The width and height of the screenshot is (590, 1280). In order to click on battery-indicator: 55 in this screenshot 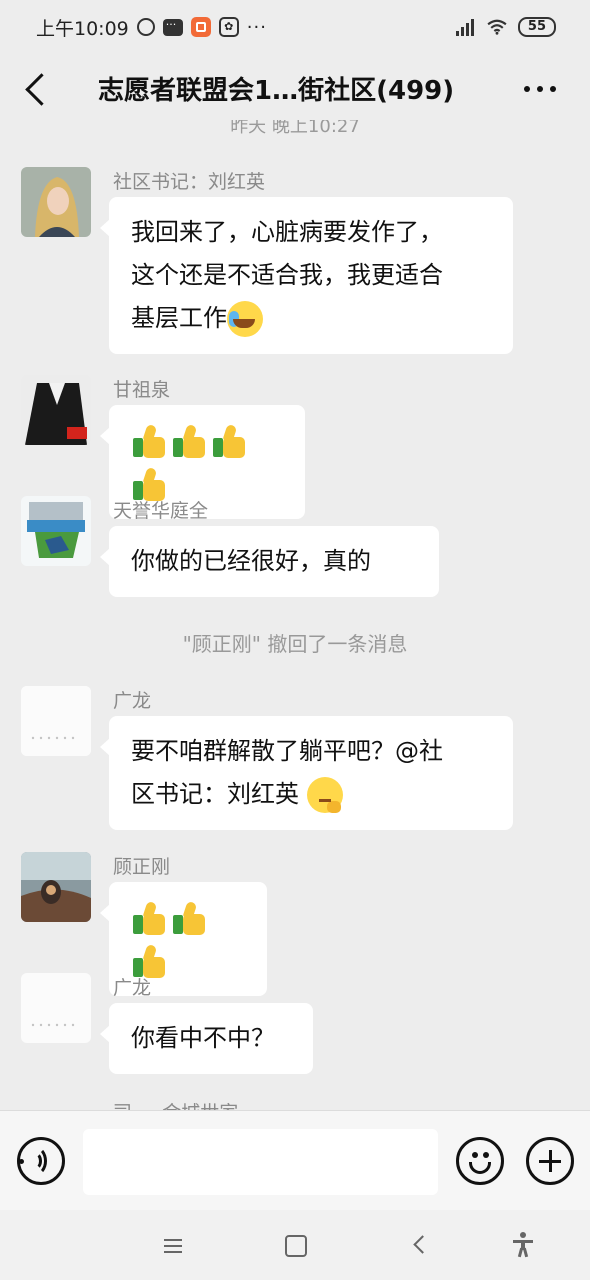, I will do `click(536, 27)`.